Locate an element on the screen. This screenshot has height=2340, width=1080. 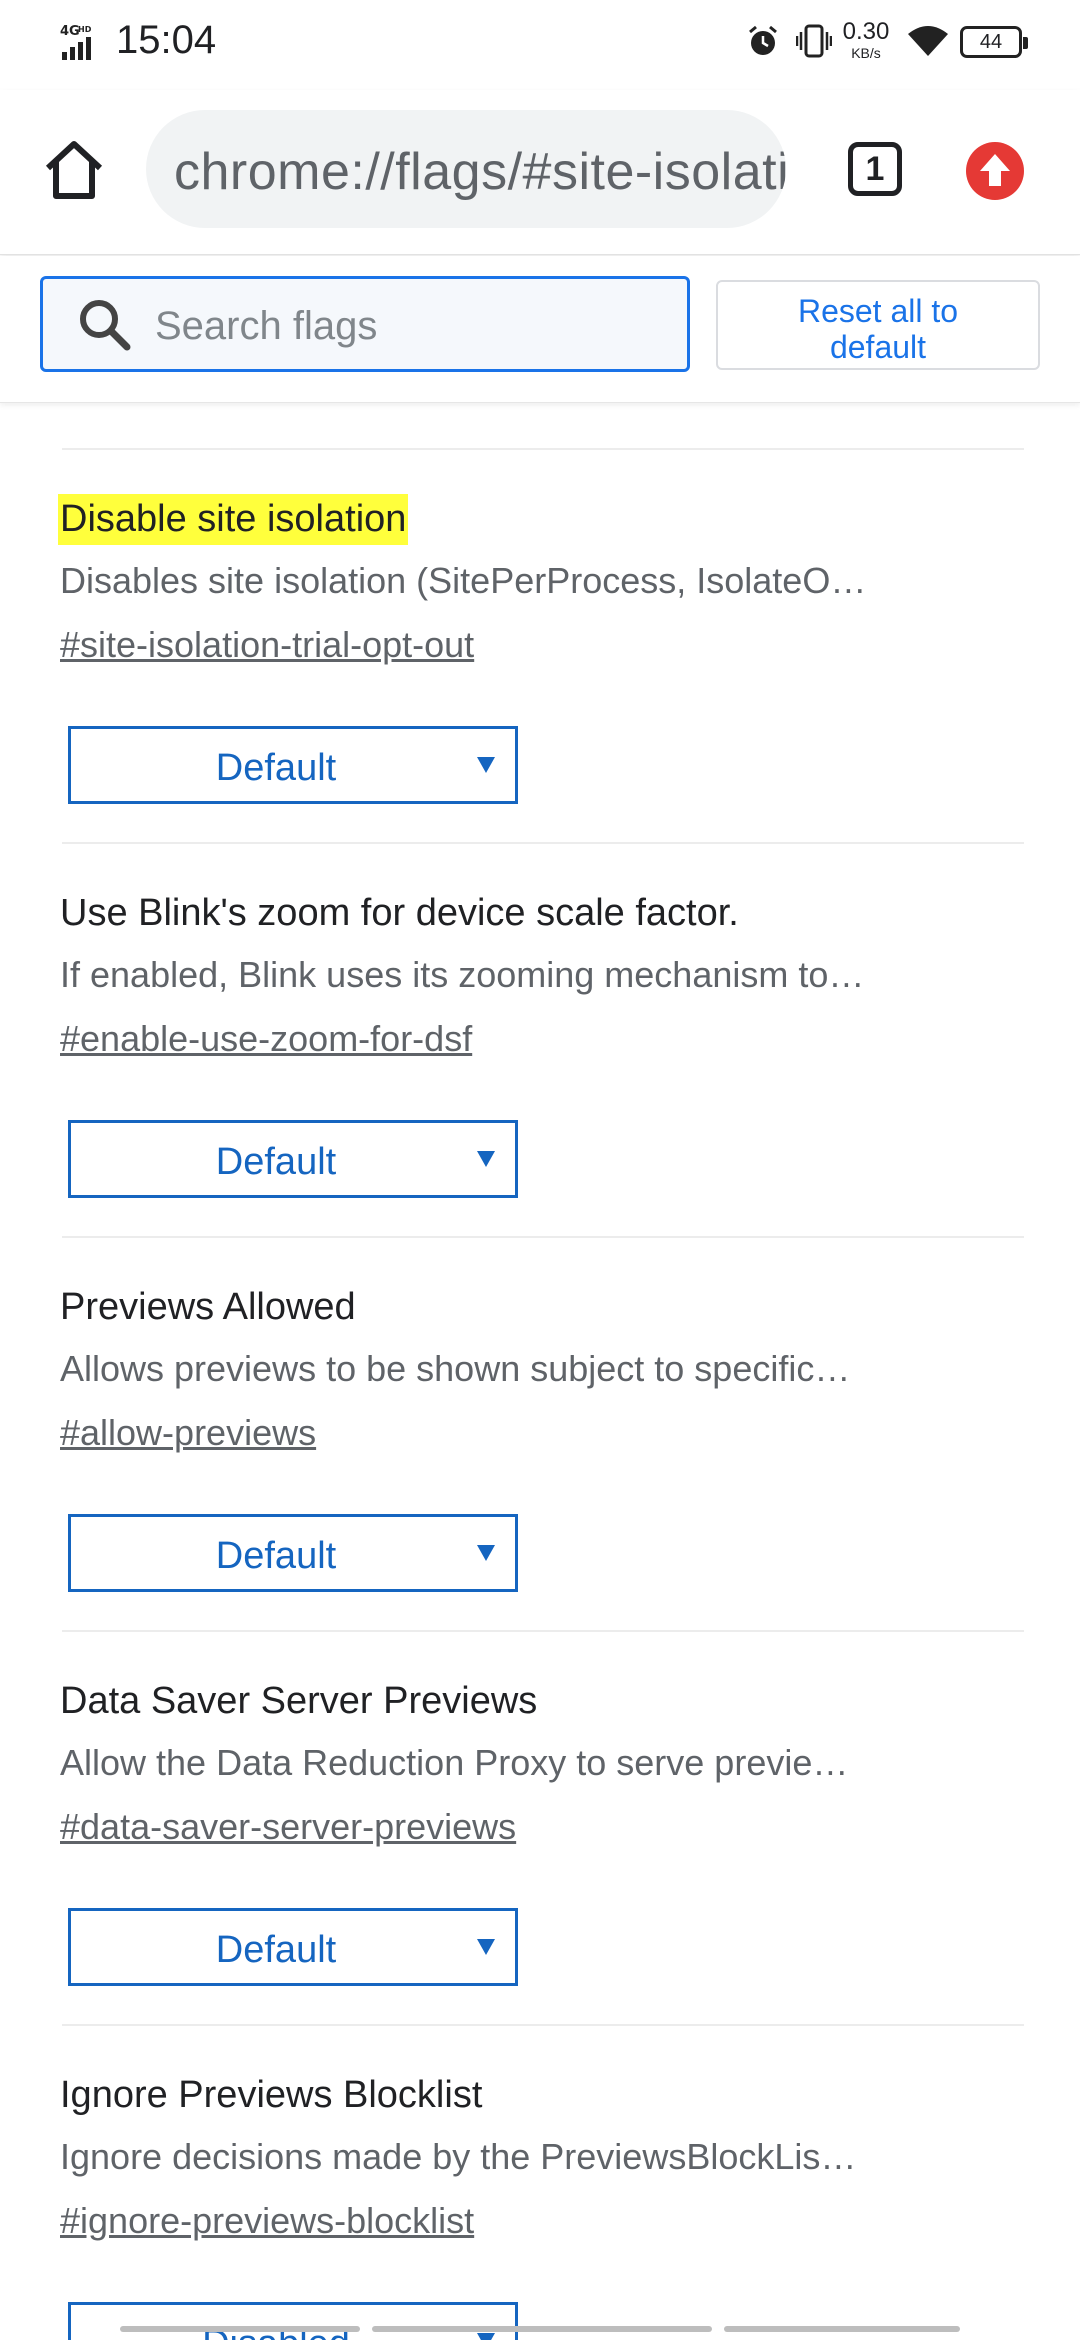
tab-switcher-icon: 1 is located at coordinates (875, 169).